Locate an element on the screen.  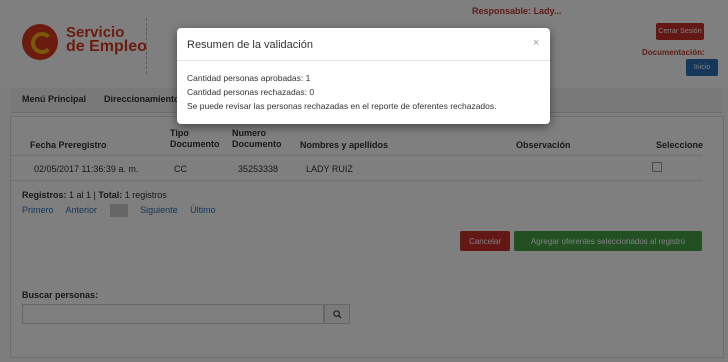
close-icon: × is located at coordinates (536, 43).